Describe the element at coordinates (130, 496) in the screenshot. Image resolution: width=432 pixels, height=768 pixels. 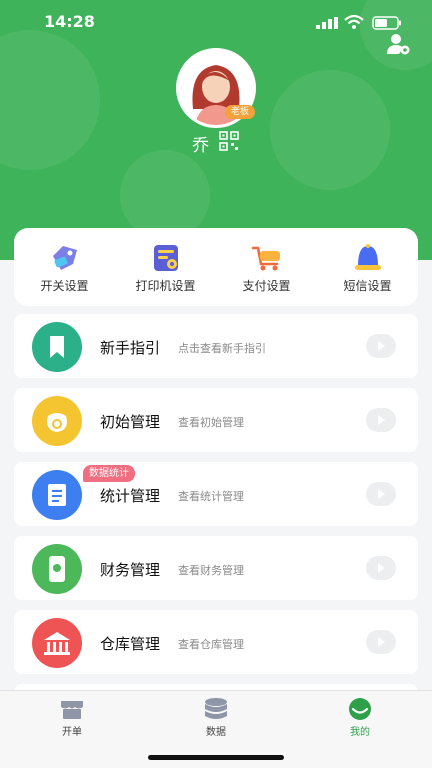
I see `menu-item-title: 统计管理` at that location.